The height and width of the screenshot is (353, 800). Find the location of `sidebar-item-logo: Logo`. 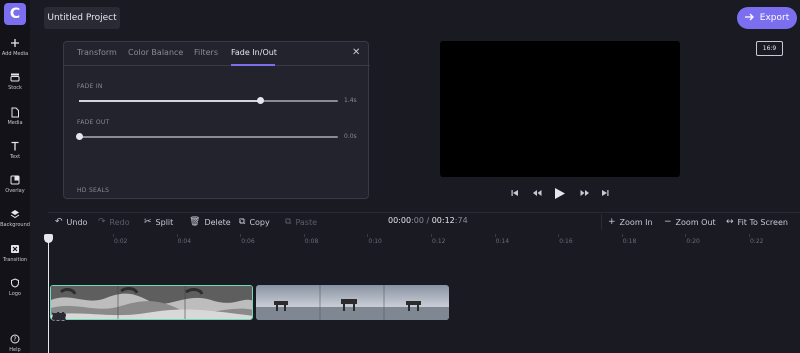

sidebar-item-logo: Logo is located at coordinates (15, 287).